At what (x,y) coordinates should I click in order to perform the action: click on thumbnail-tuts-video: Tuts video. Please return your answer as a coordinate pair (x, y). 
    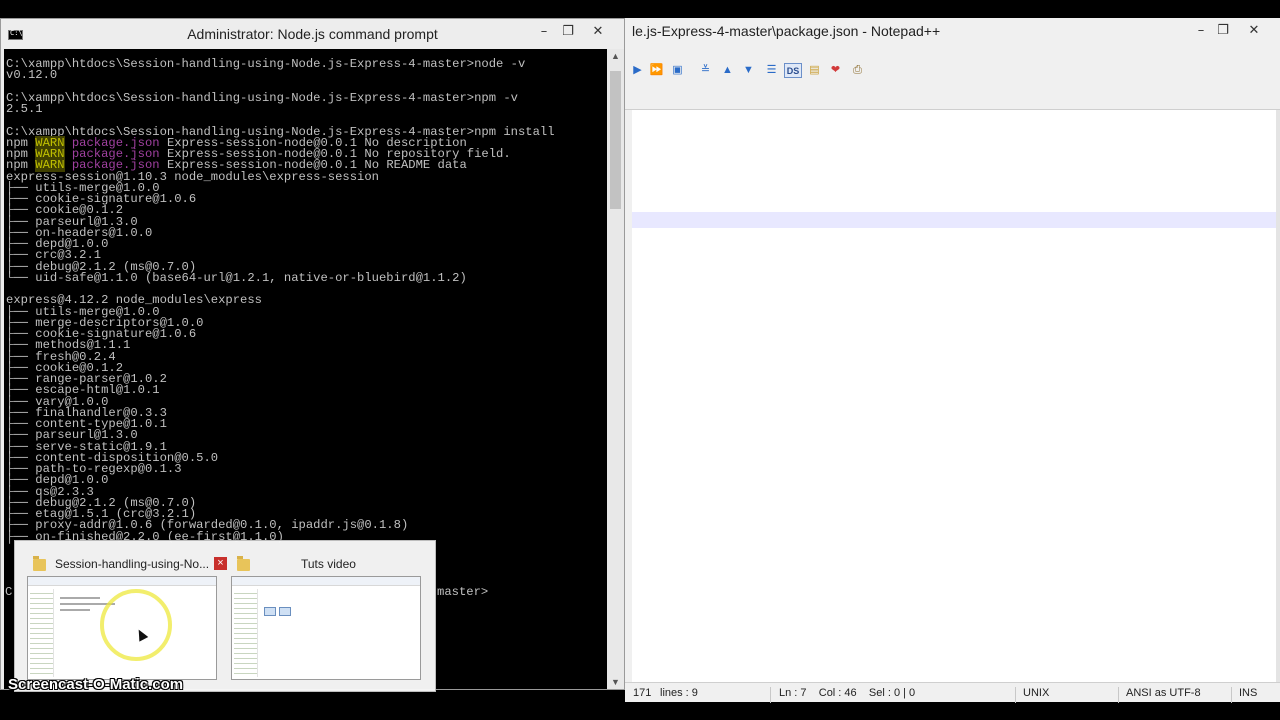
    Looking at the image, I should click on (331, 615).